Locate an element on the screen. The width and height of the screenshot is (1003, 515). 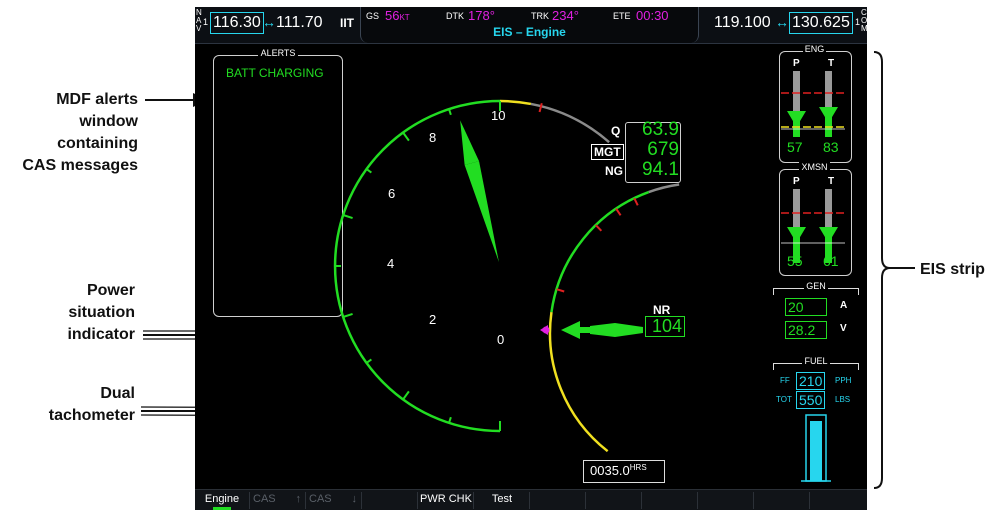
ete-value: 00:30 is located at coordinates (652, 15).